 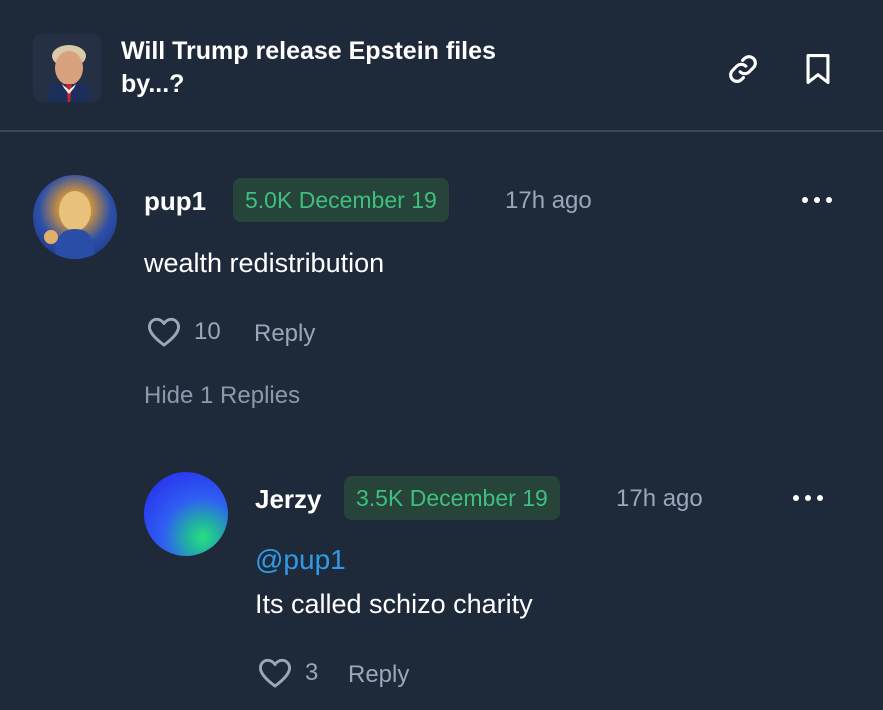 I want to click on like-count: 10, so click(x=207, y=331).